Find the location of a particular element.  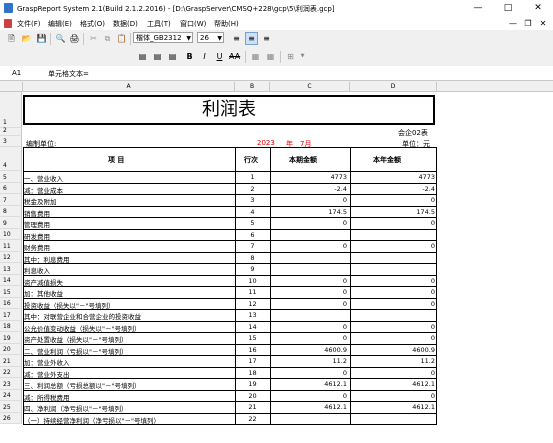

row-item-label: 管理费用 is located at coordinates (37, 225).